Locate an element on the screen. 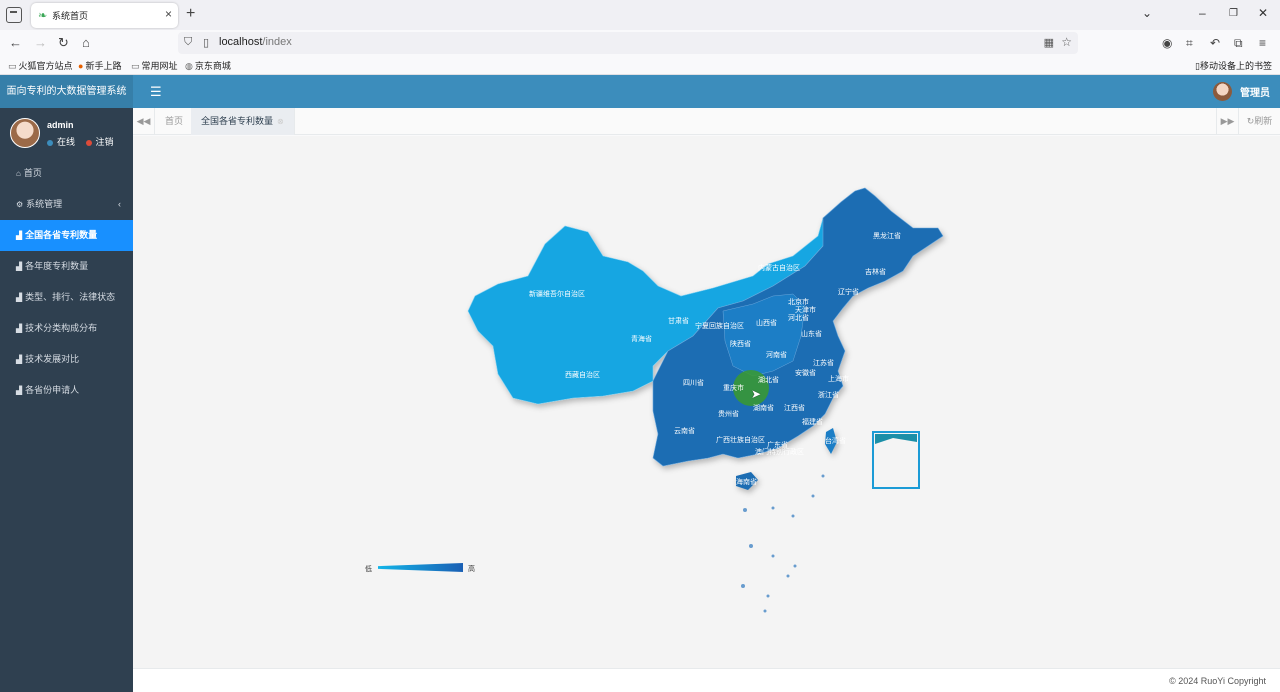 This screenshot has width=1280, height=692. mobile-bookmarks: ▯移动设备上的书签 is located at coordinates (1233, 65).